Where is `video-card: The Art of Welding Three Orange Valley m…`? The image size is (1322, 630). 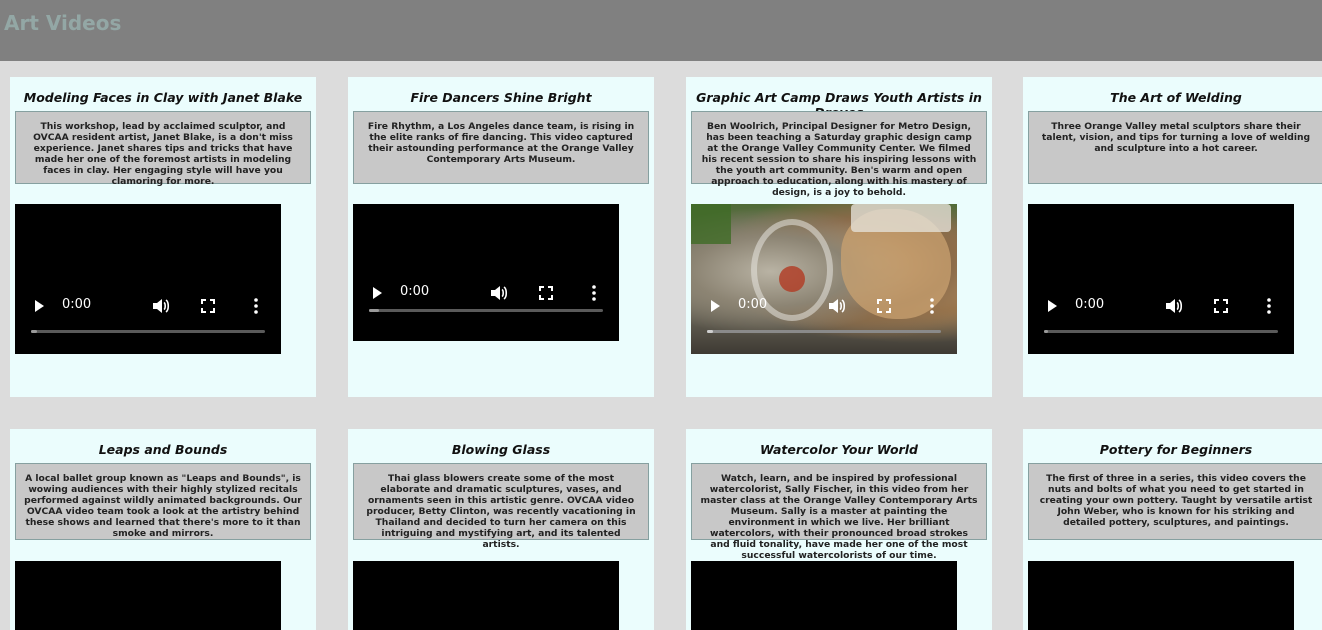
video-card: The Art of Welding Three Orange Valley m… is located at coordinates (1172, 237).